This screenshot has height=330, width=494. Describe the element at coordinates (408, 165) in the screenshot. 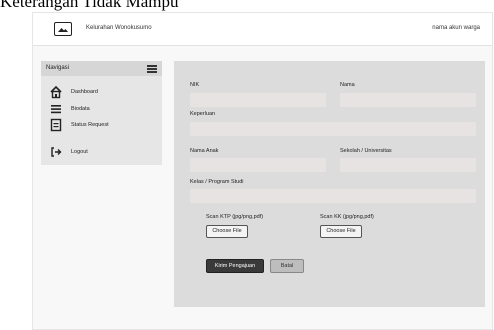

I see `sekolah-field` at that location.